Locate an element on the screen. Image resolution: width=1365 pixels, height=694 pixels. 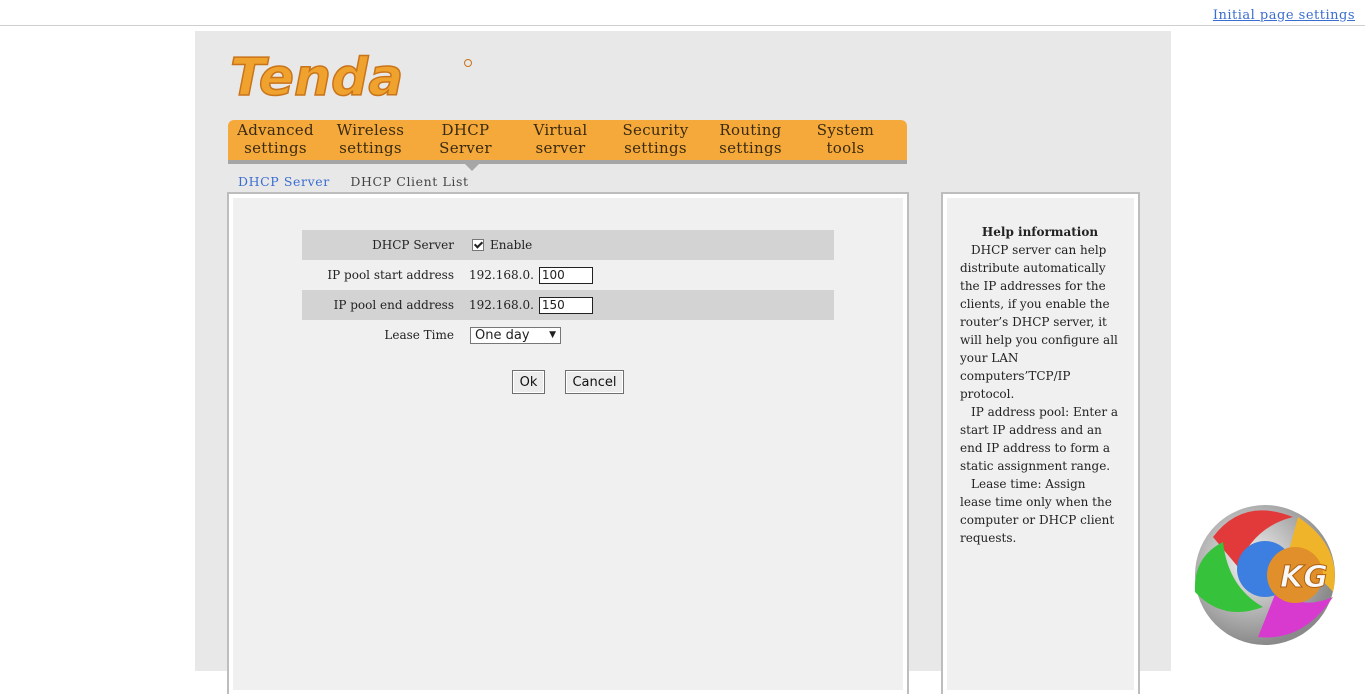
nav-label-line1: Advanced is located at coordinates (275, 130).